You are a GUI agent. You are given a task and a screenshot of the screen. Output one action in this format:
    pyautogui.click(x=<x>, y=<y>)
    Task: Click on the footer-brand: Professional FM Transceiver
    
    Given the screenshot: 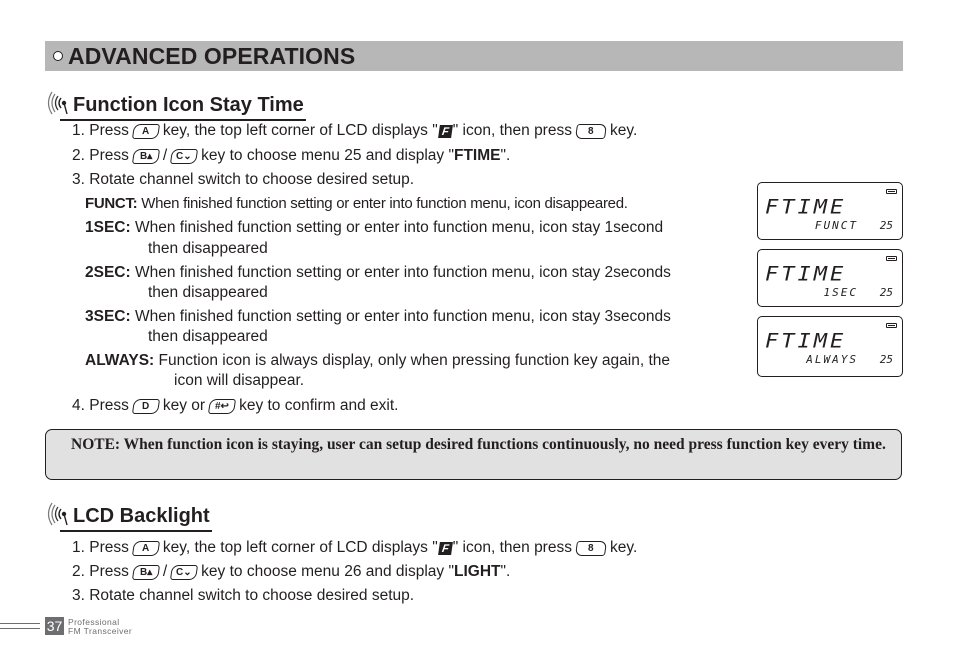 What is the action you would take?
    pyautogui.click(x=100, y=626)
    